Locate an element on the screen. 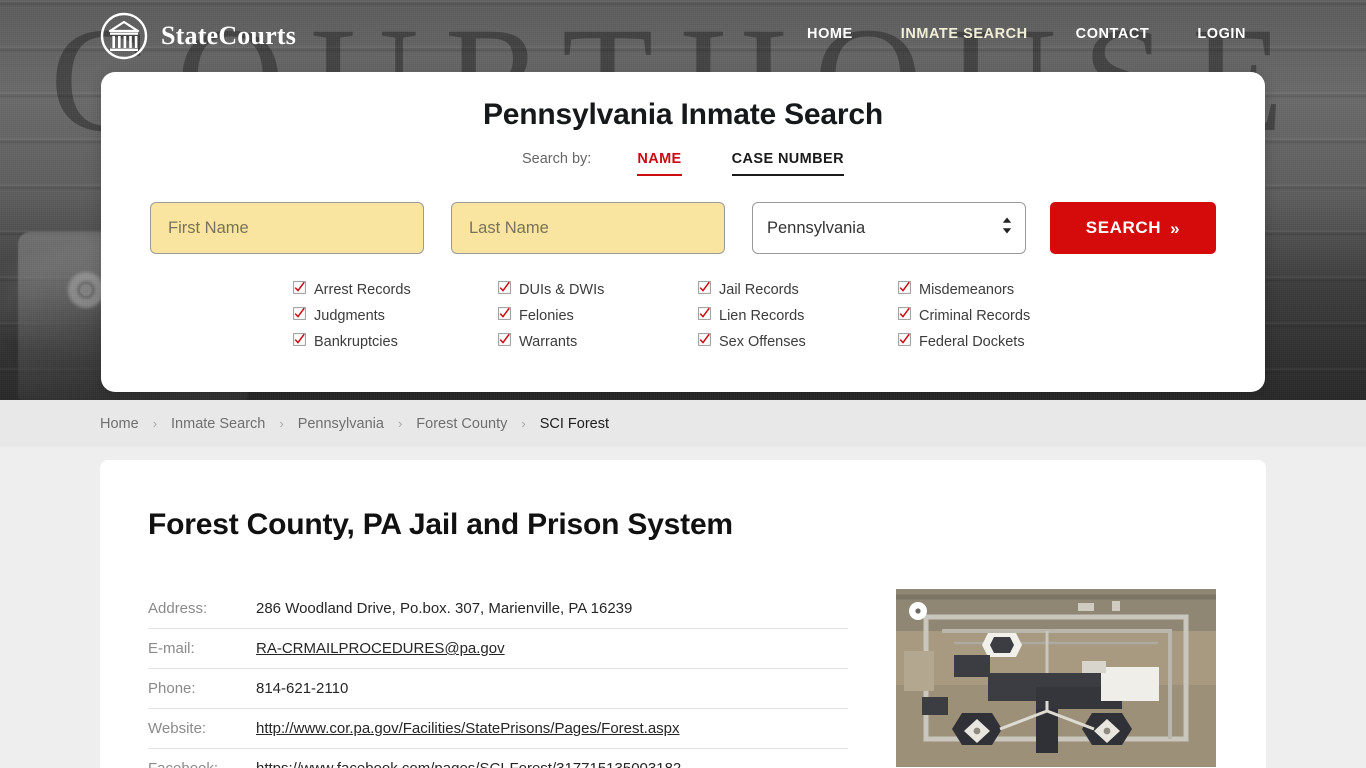 The width and height of the screenshot is (1366, 768). checkbox-federal-dockets: Federal Dockets is located at coordinates (985, 341).